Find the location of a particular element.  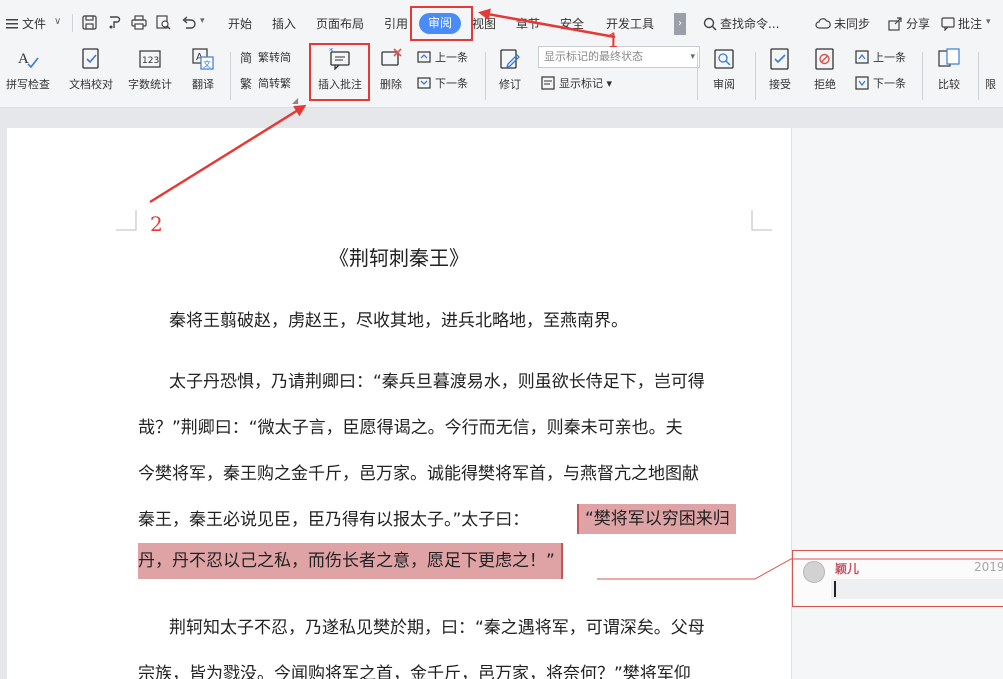

svg-text: 简 is located at coordinates (246, 57).